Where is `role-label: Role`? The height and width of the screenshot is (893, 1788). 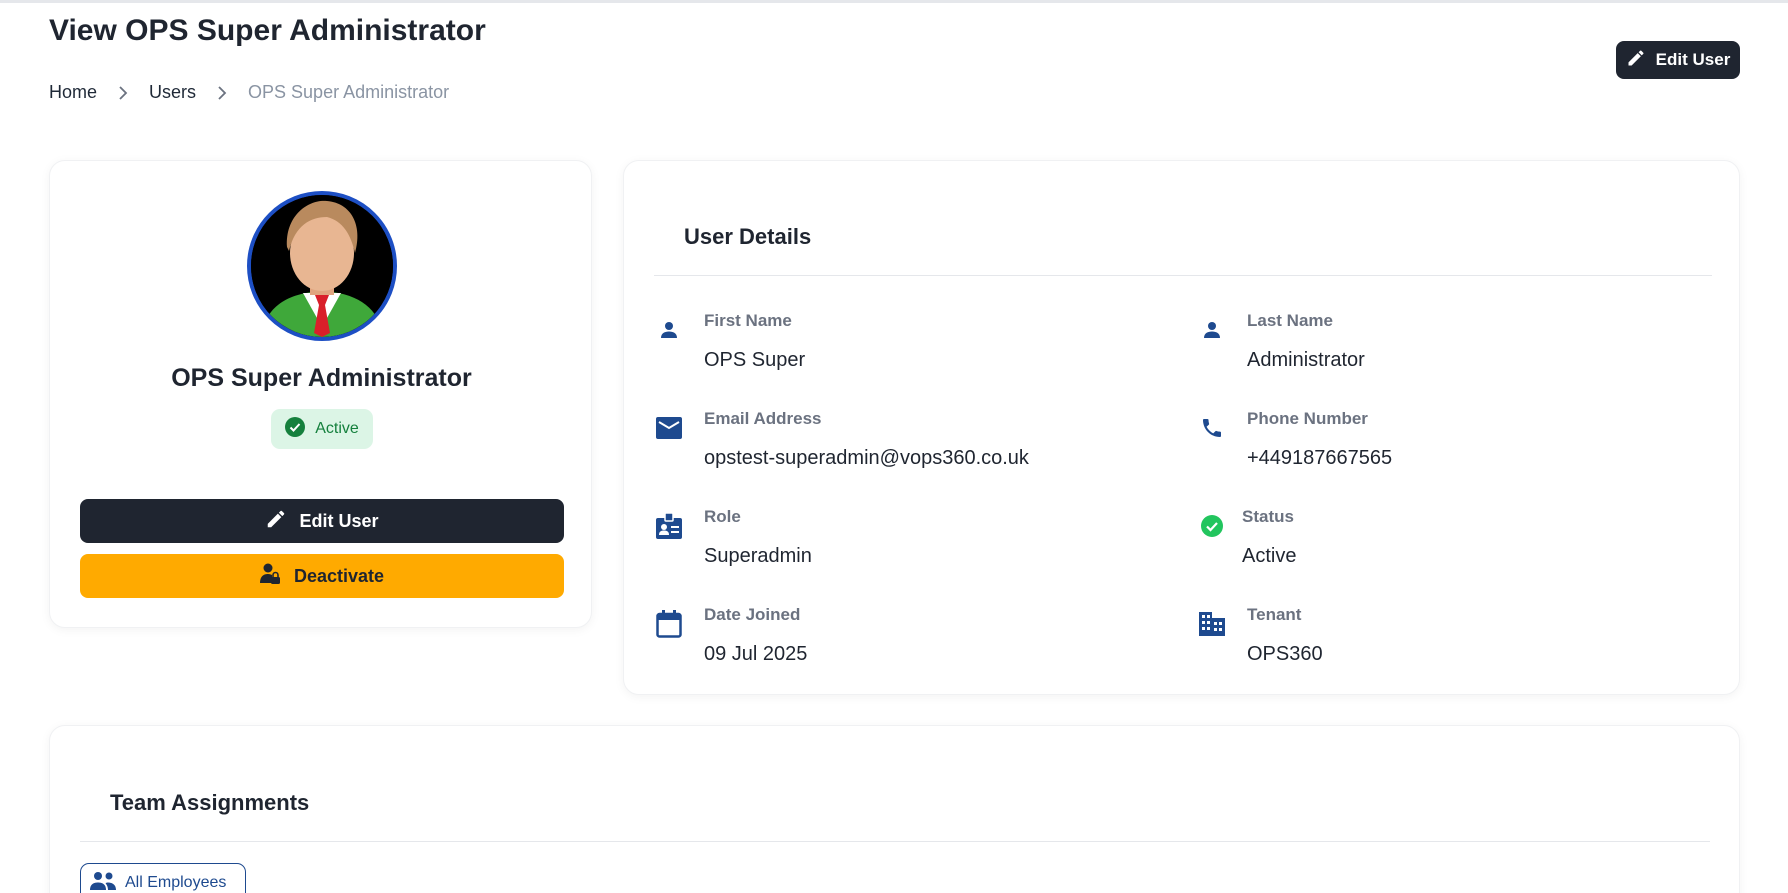 role-label: Role is located at coordinates (722, 516).